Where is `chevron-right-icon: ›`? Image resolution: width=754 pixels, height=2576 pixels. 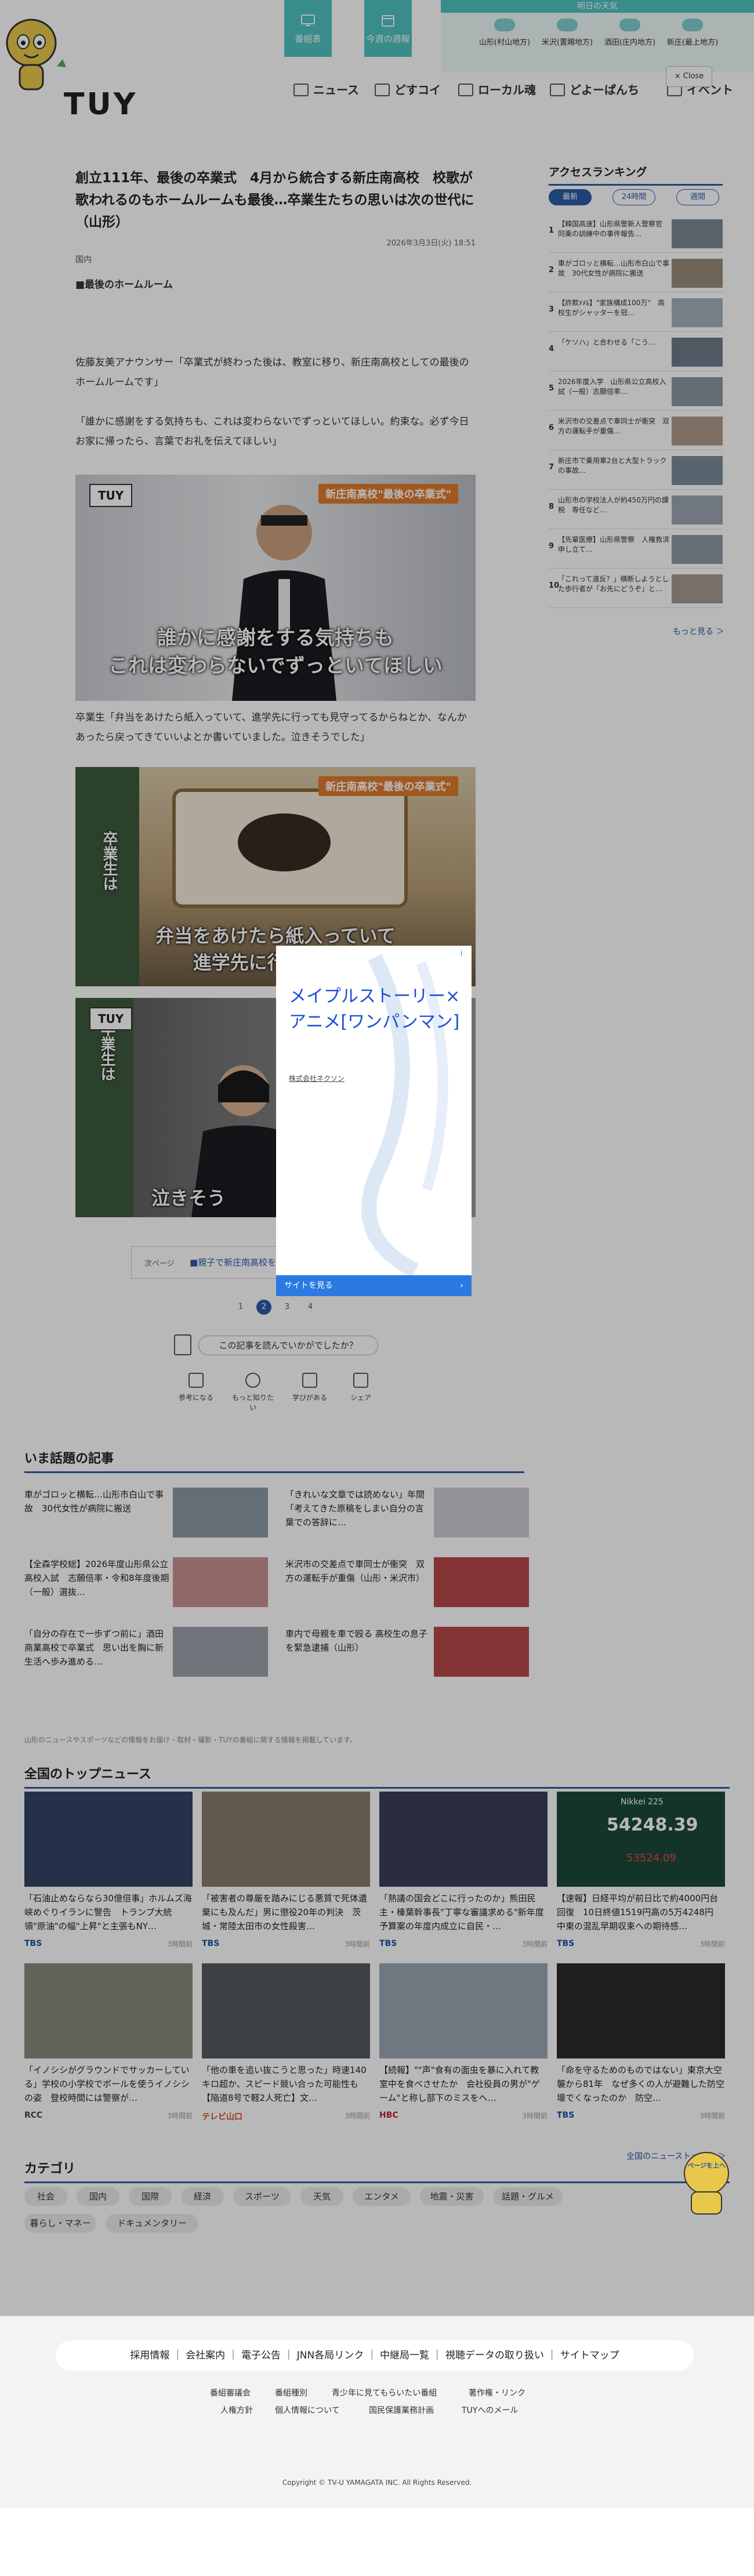
chevron-right-icon: › is located at coordinates (461, 1285).